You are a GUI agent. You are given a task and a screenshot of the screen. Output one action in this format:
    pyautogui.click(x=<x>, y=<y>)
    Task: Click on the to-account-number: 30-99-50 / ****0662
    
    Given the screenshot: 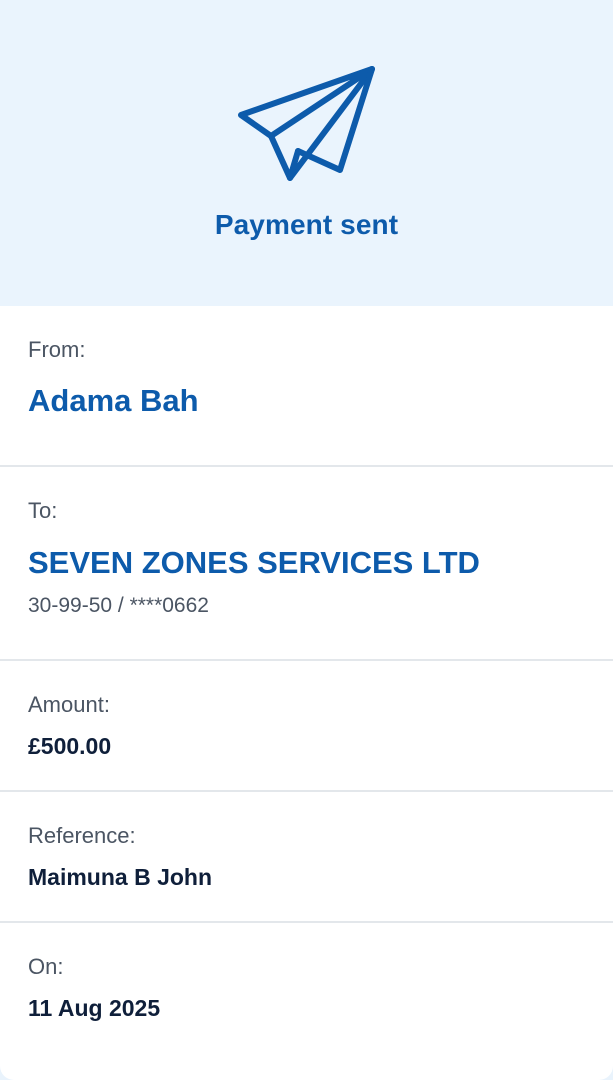 What is the action you would take?
    pyautogui.click(x=118, y=605)
    